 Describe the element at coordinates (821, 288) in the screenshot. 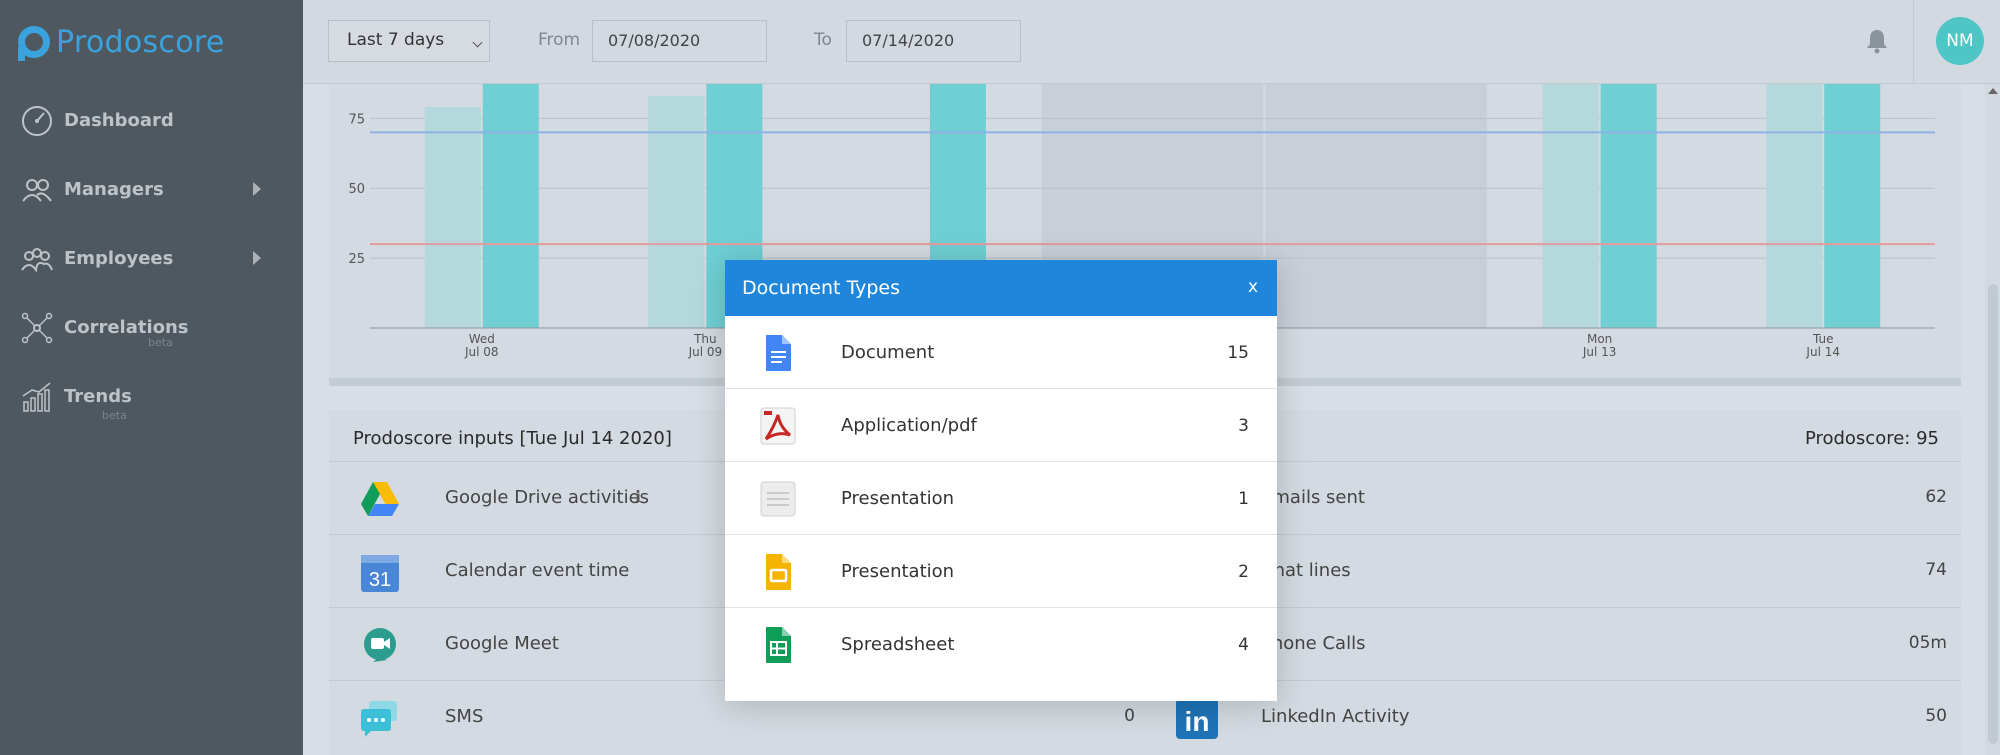

I see `modal-title: Document Types` at that location.